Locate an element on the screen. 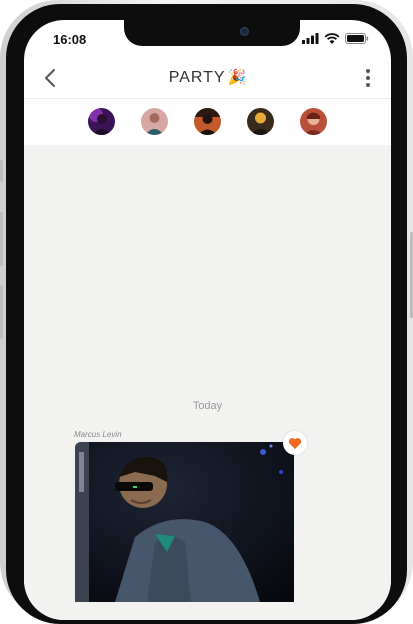  message-sender: Marcus Levin is located at coordinates (98, 434).